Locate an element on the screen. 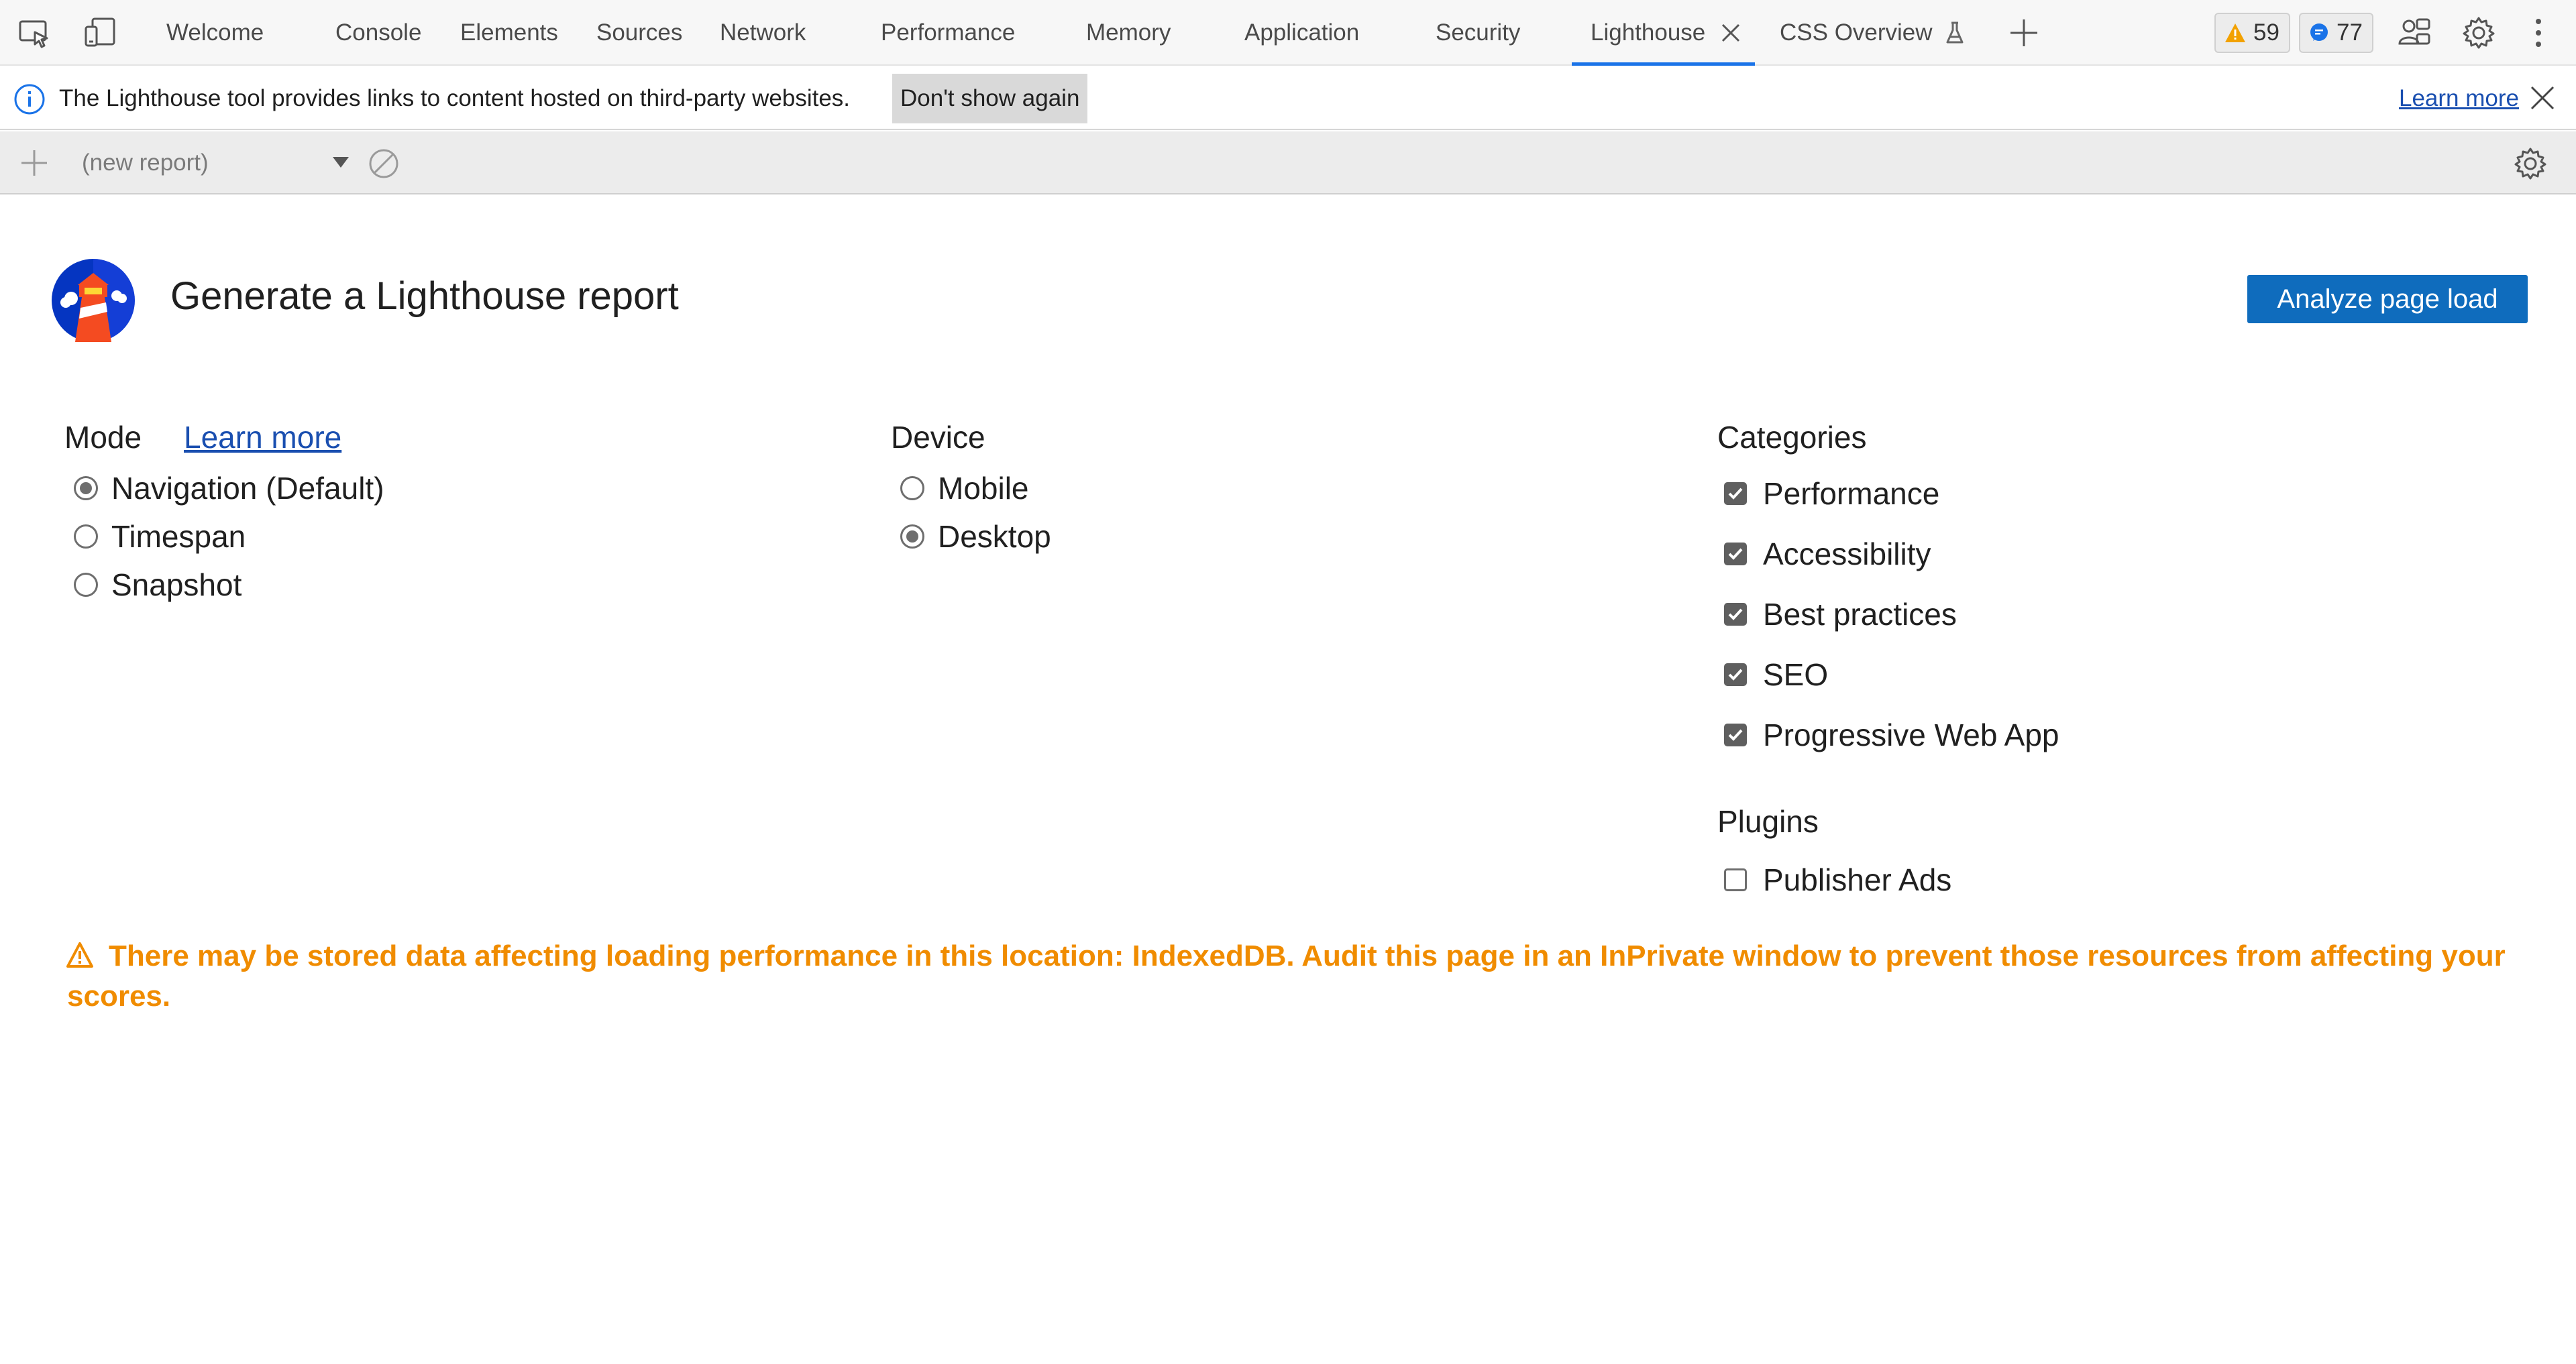  category-performance: Performance is located at coordinates (1831, 493).